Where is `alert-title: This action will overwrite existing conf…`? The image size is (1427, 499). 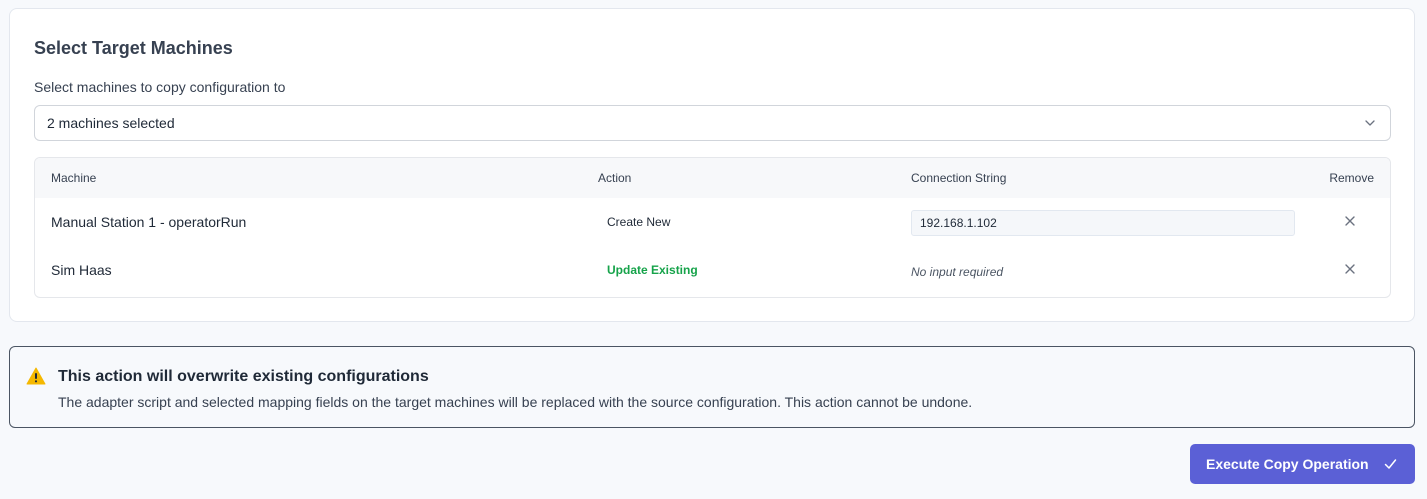 alert-title: This action will overwrite existing conf… is located at coordinates (243, 376).